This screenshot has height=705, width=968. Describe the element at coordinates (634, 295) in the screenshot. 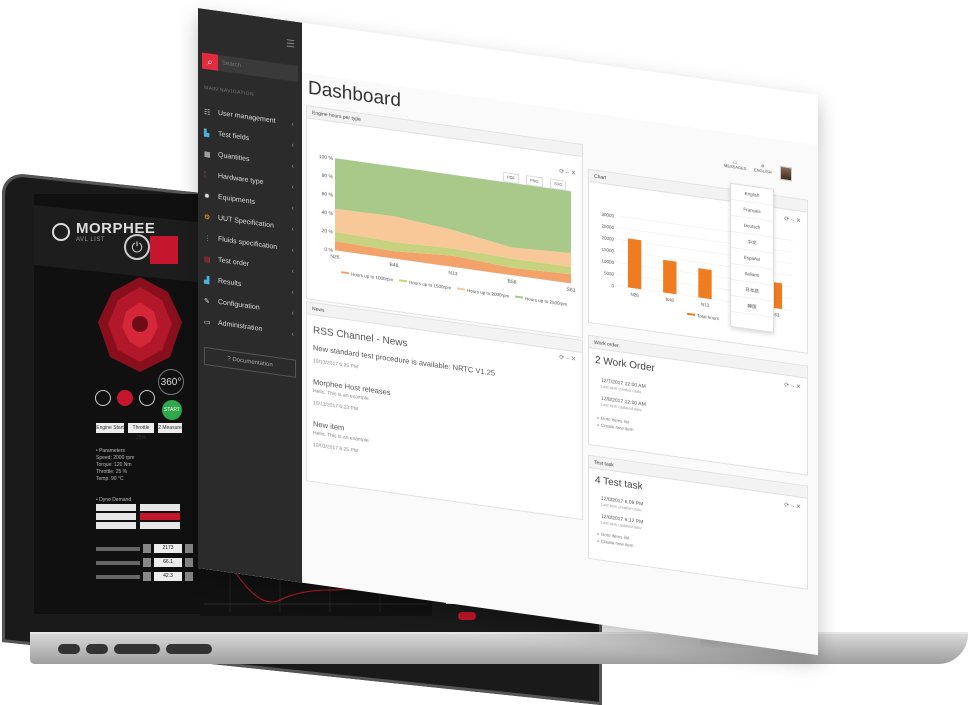

I see `x-tick-label: N26` at that location.